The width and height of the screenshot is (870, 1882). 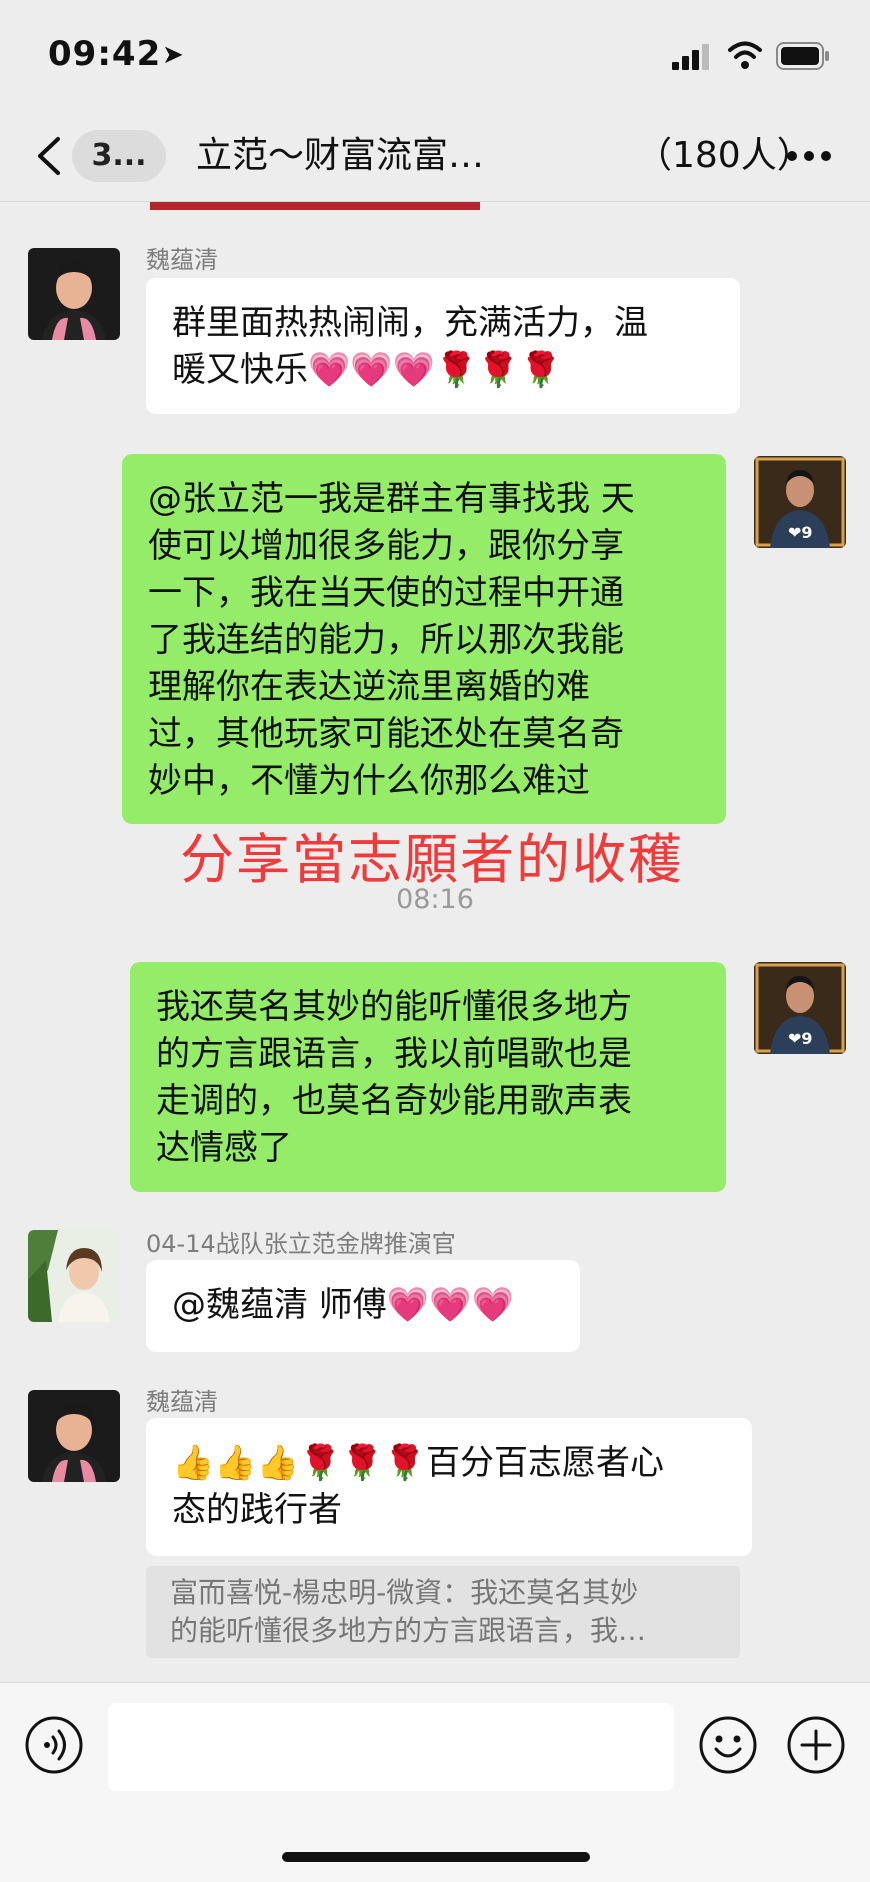 What do you see at coordinates (369, 781) in the screenshot?
I see `message-text-line: 妙中，不懂为什么你那么难过` at bounding box center [369, 781].